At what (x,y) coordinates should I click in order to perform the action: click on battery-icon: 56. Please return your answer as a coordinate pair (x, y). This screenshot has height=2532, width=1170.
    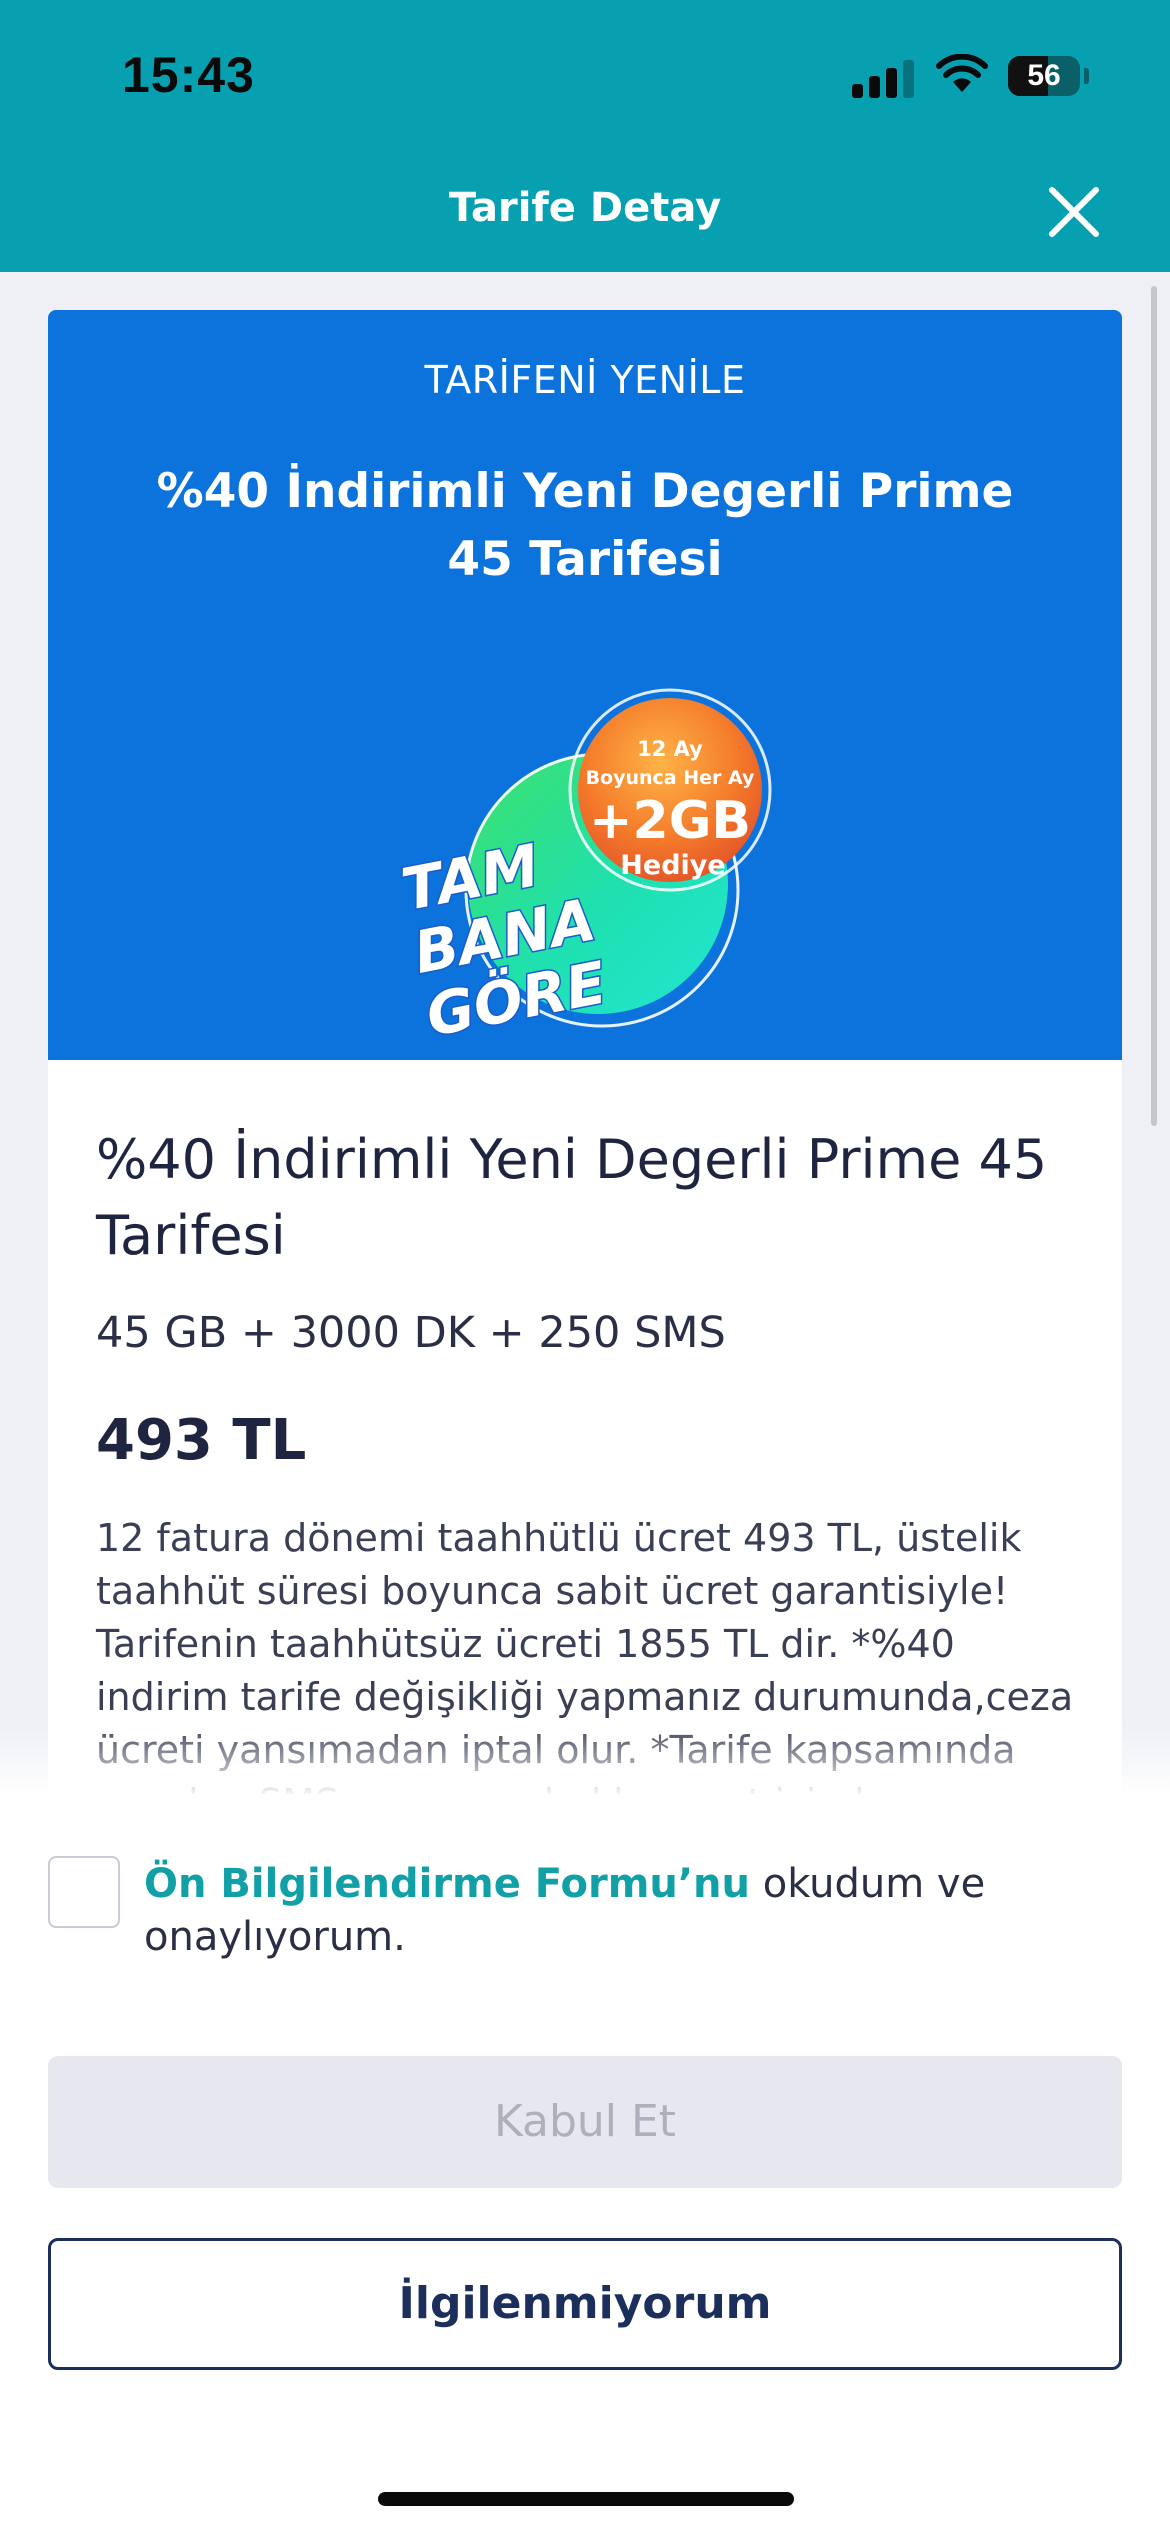
    Looking at the image, I should click on (1044, 76).